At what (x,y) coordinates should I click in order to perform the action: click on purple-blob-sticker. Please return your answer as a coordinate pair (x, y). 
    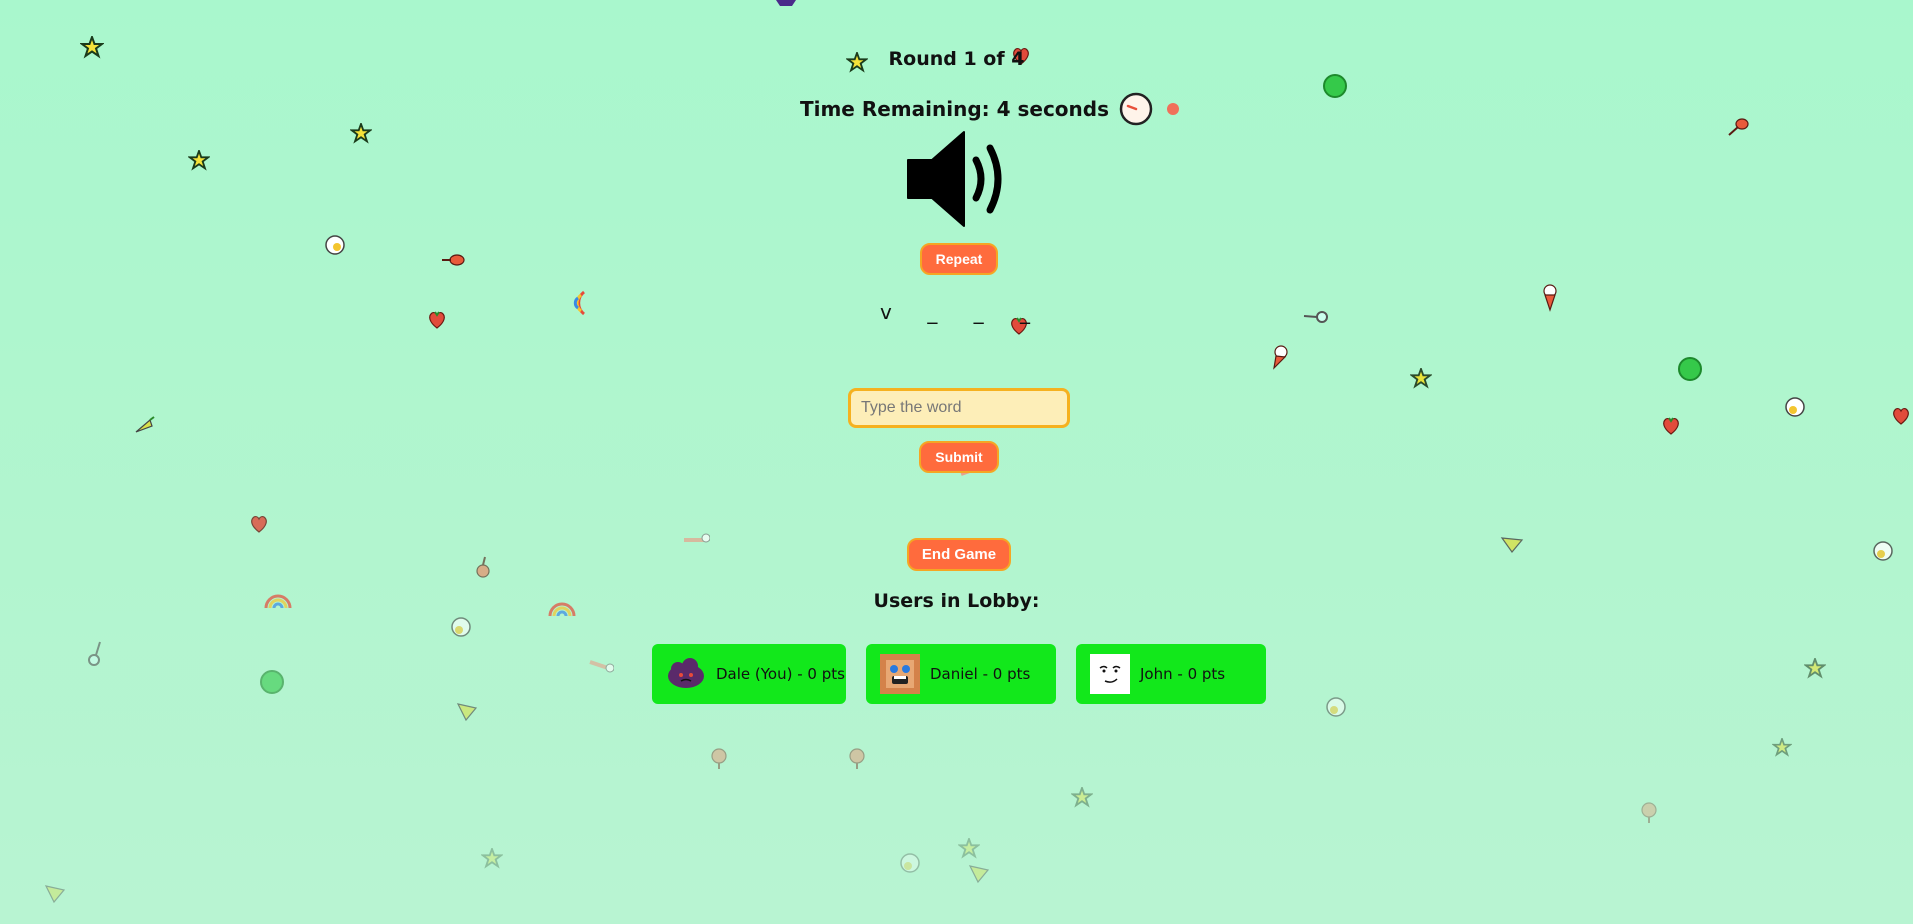
    Looking at the image, I should click on (786, 4).